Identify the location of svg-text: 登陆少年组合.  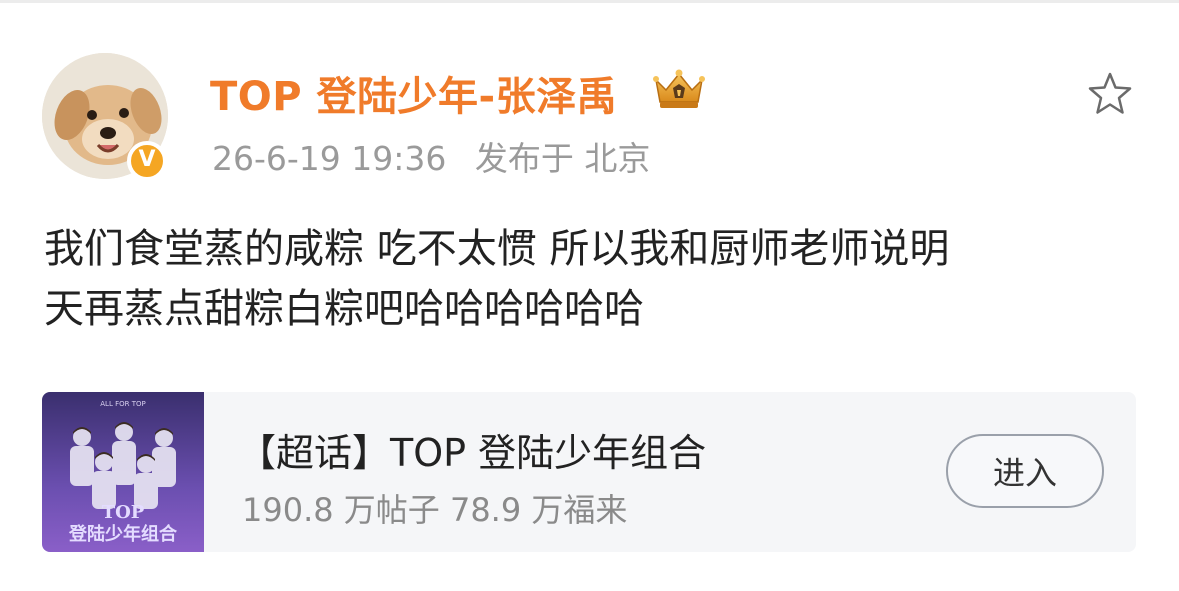
(123, 534).